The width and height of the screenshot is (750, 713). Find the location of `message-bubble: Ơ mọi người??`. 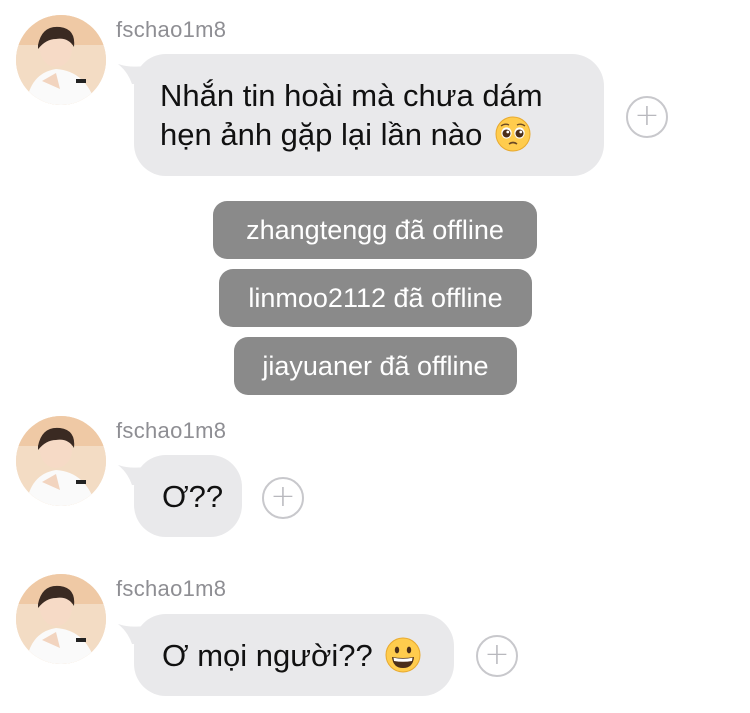

message-bubble: Ơ mọi người?? is located at coordinates (286, 655).